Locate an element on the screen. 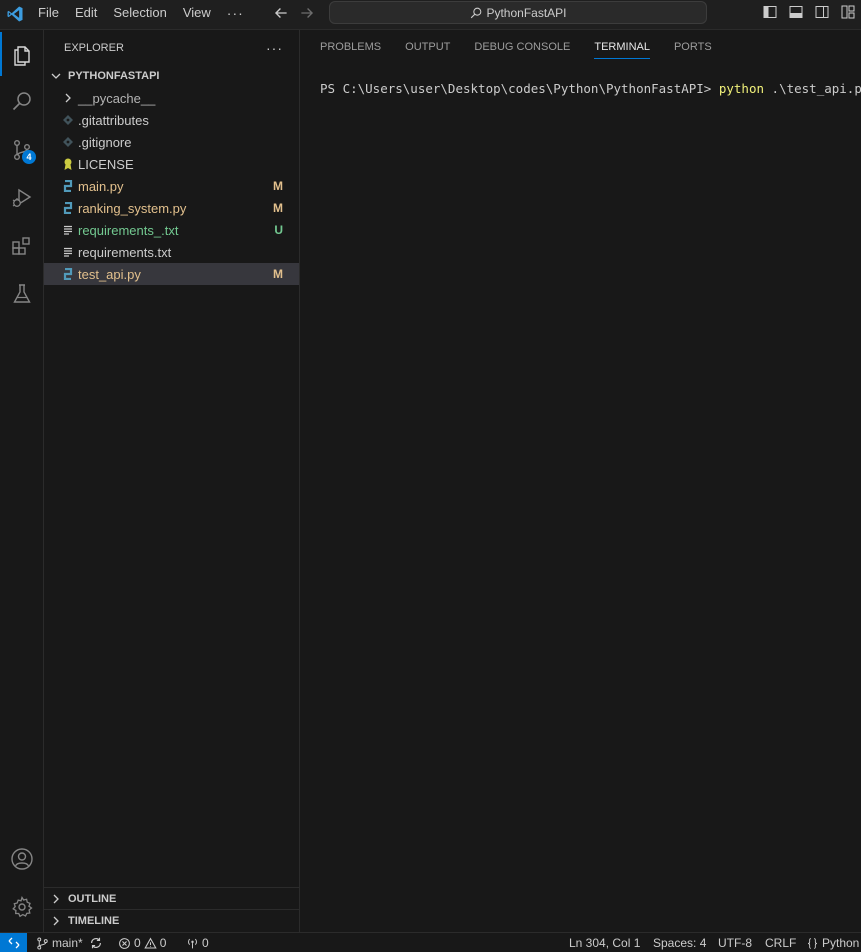 This screenshot has height=952, width=861. outline-label: OUTLINE is located at coordinates (92, 898).